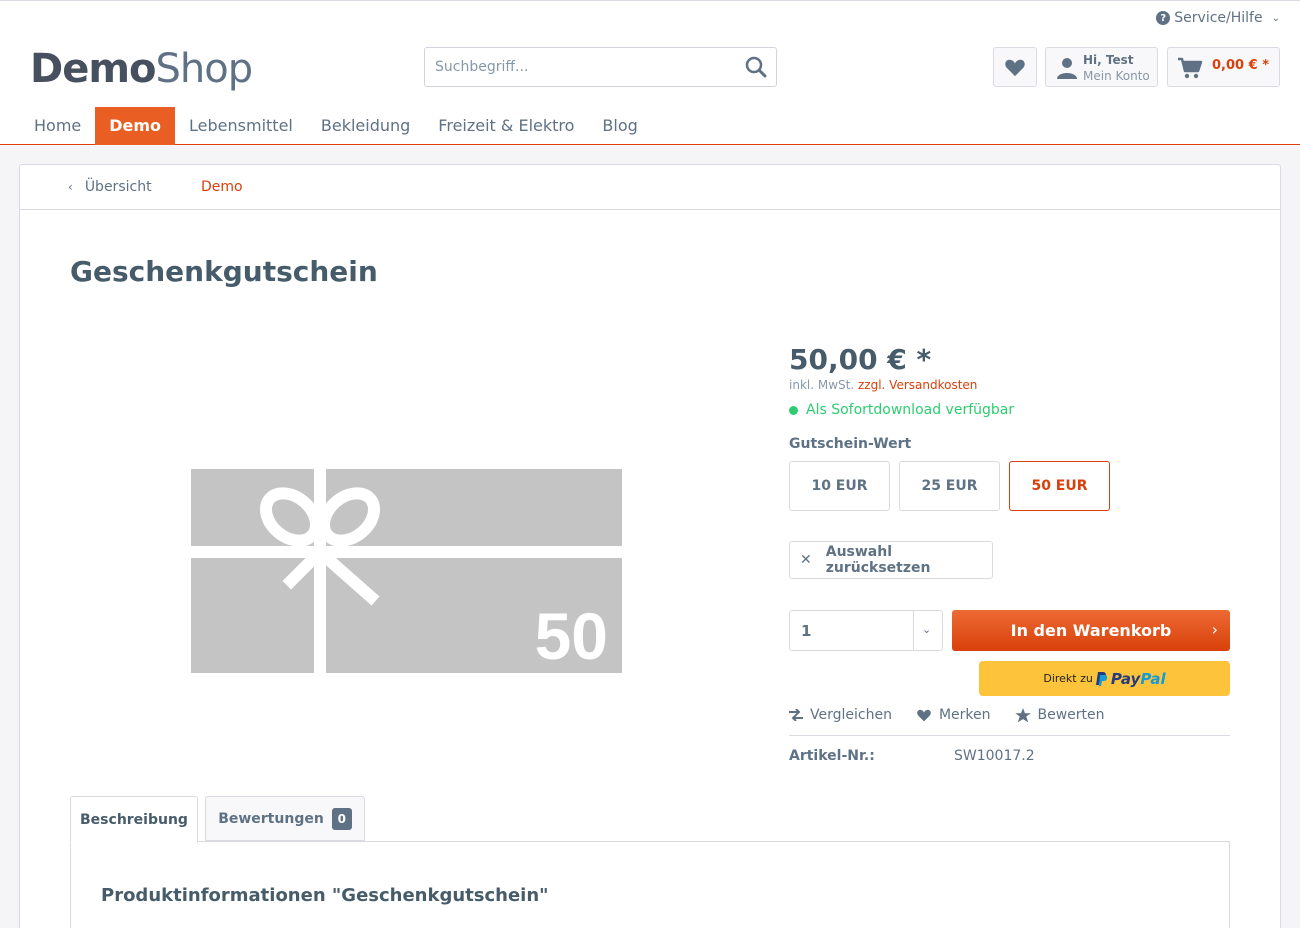 This screenshot has height=928, width=1300. What do you see at coordinates (325, 895) in the screenshot?
I see `description-title: Produktinformationen "Geschenkgutschein"` at bounding box center [325, 895].